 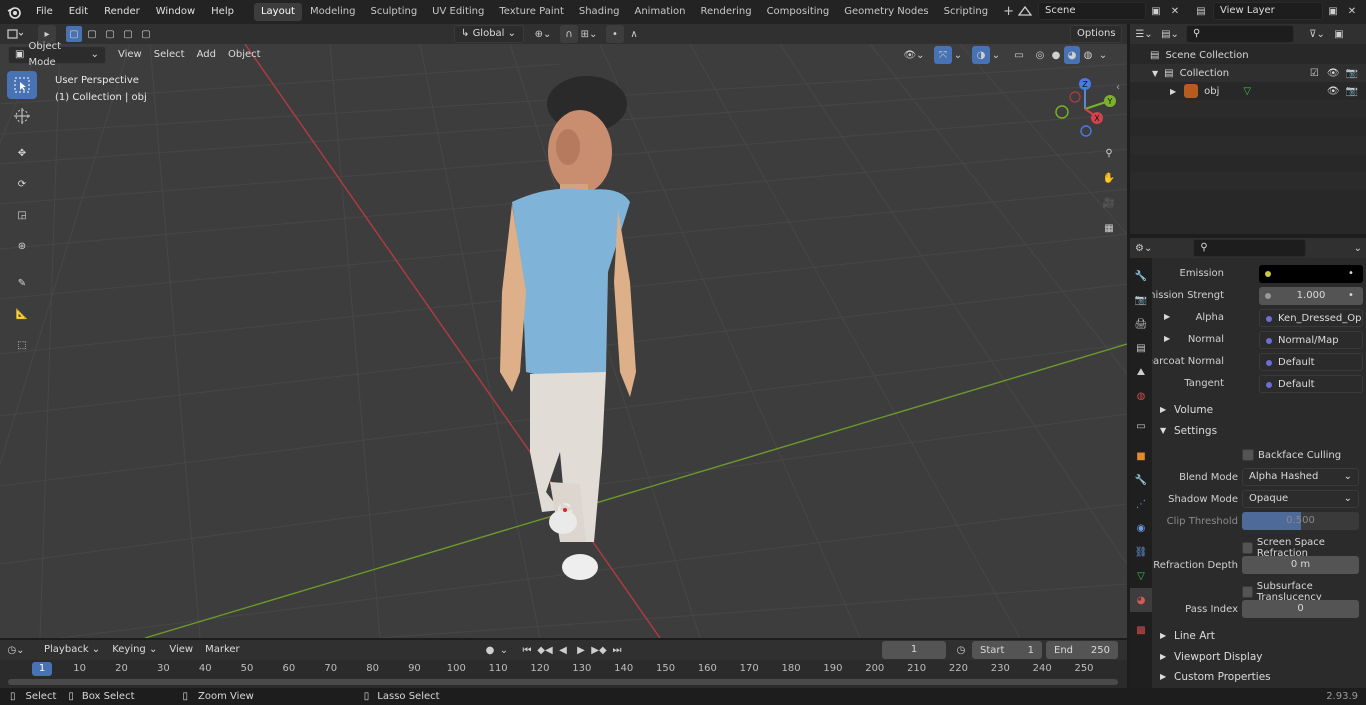 What do you see at coordinates (1143, 248) in the screenshot?
I see `properties-editor-type-icon: ⚙⌄` at bounding box center [1143, 248].